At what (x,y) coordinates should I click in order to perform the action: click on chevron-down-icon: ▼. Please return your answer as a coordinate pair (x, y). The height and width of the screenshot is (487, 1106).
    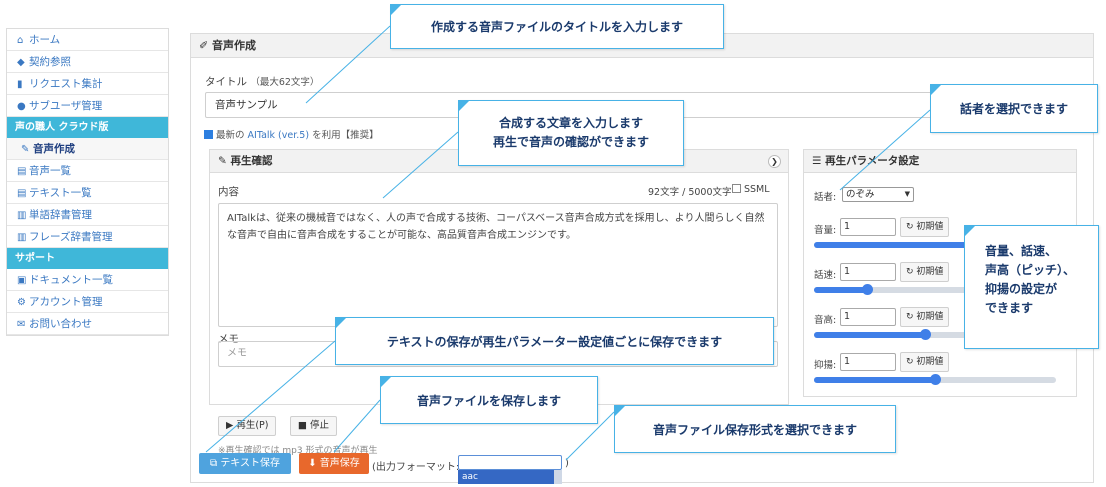
    Looking at the image, I should click on (907, 194).